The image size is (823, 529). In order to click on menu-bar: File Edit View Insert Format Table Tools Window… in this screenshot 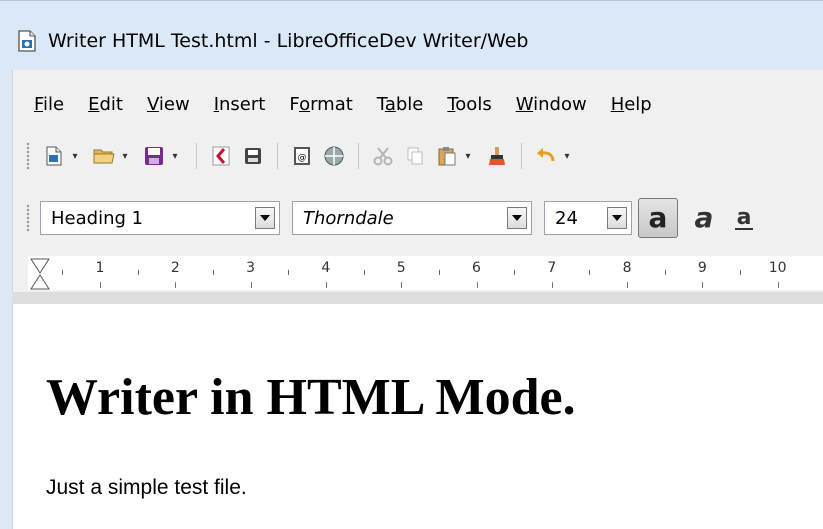, I will do `click(355, 104)`.